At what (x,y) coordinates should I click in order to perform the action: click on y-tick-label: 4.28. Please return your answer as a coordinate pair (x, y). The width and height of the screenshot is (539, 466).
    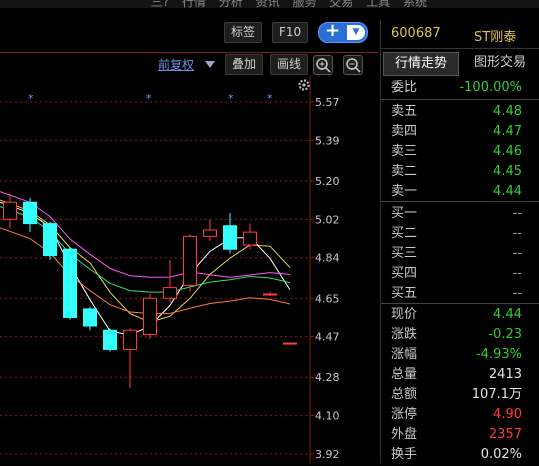
    Looking at the image, I should click on (327, 377).